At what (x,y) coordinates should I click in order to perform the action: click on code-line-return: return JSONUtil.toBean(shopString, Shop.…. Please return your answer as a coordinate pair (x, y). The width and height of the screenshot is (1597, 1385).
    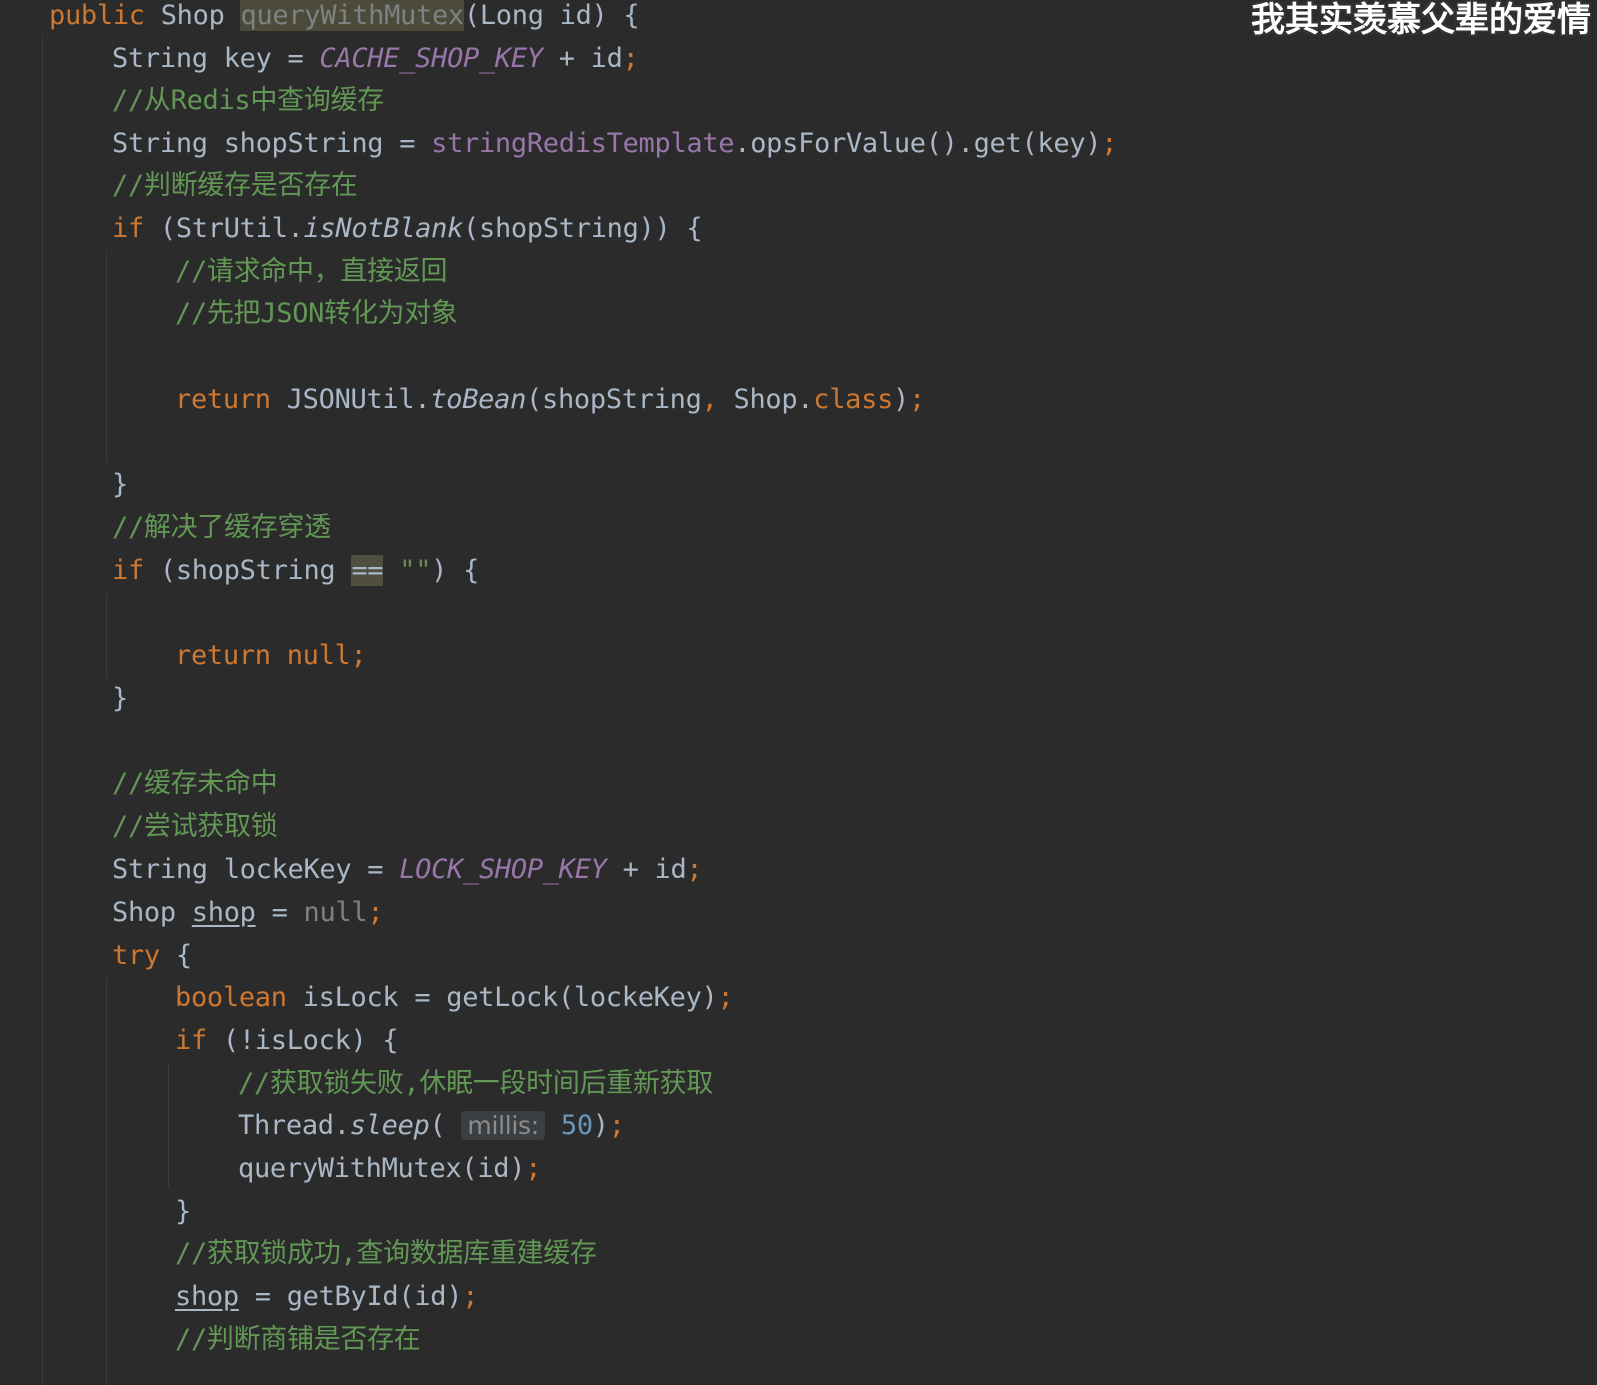
    Looking at the image, I should click on (550, 400).